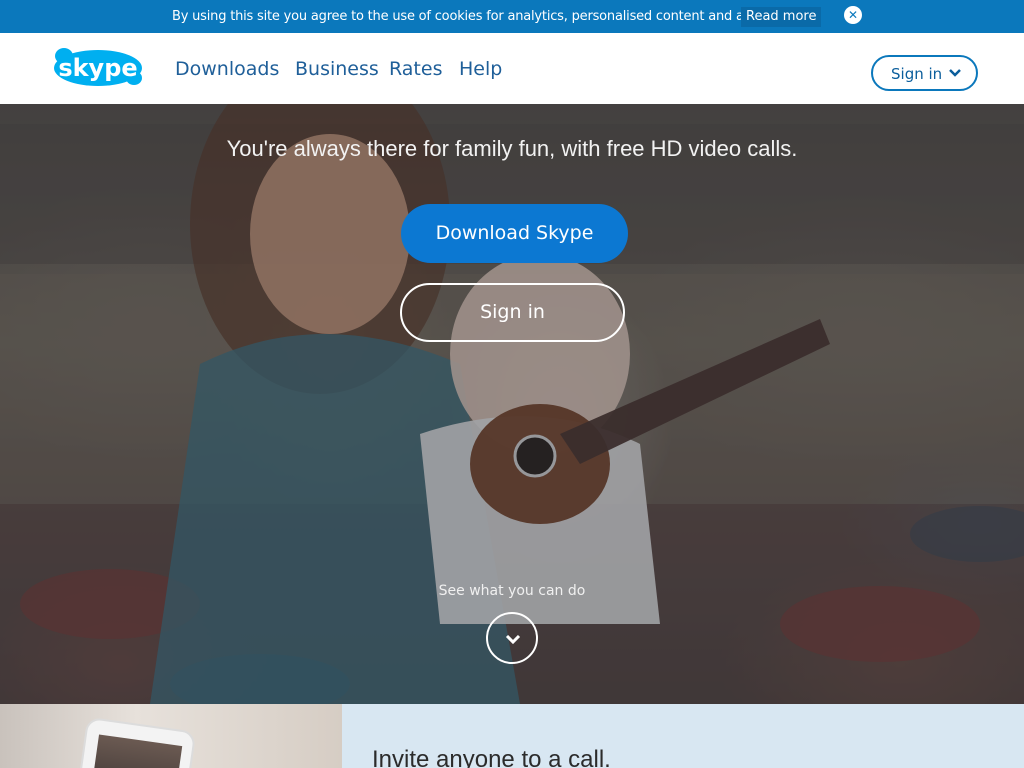  What do you see at coordinates (512, 736) in the screenshot?
I see `feature-section: Invite anyone to a call.` at bounding box center [512, 736].